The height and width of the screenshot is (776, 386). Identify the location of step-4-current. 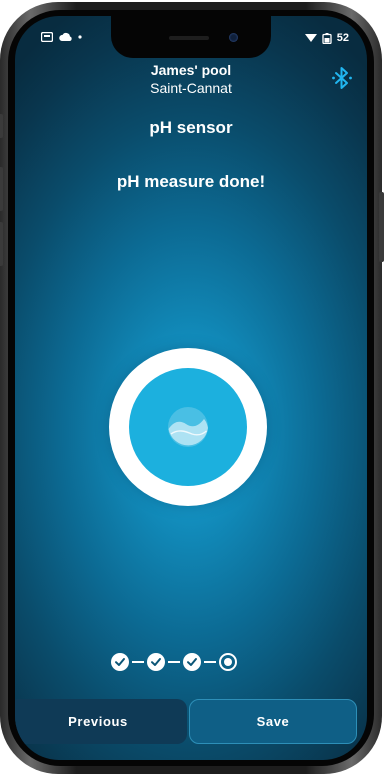
(228, 662).